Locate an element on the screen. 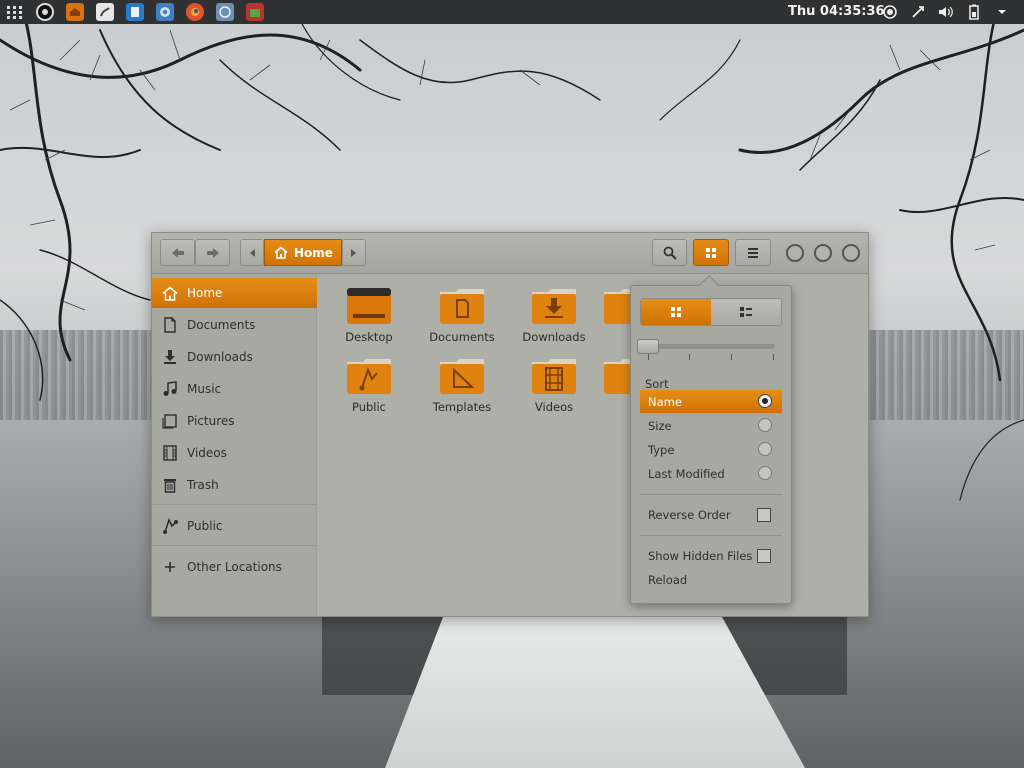 Image resolution: width=1024 pixels, height=768 pixels. disk-utility-icon is located at coordinates (225, 12).